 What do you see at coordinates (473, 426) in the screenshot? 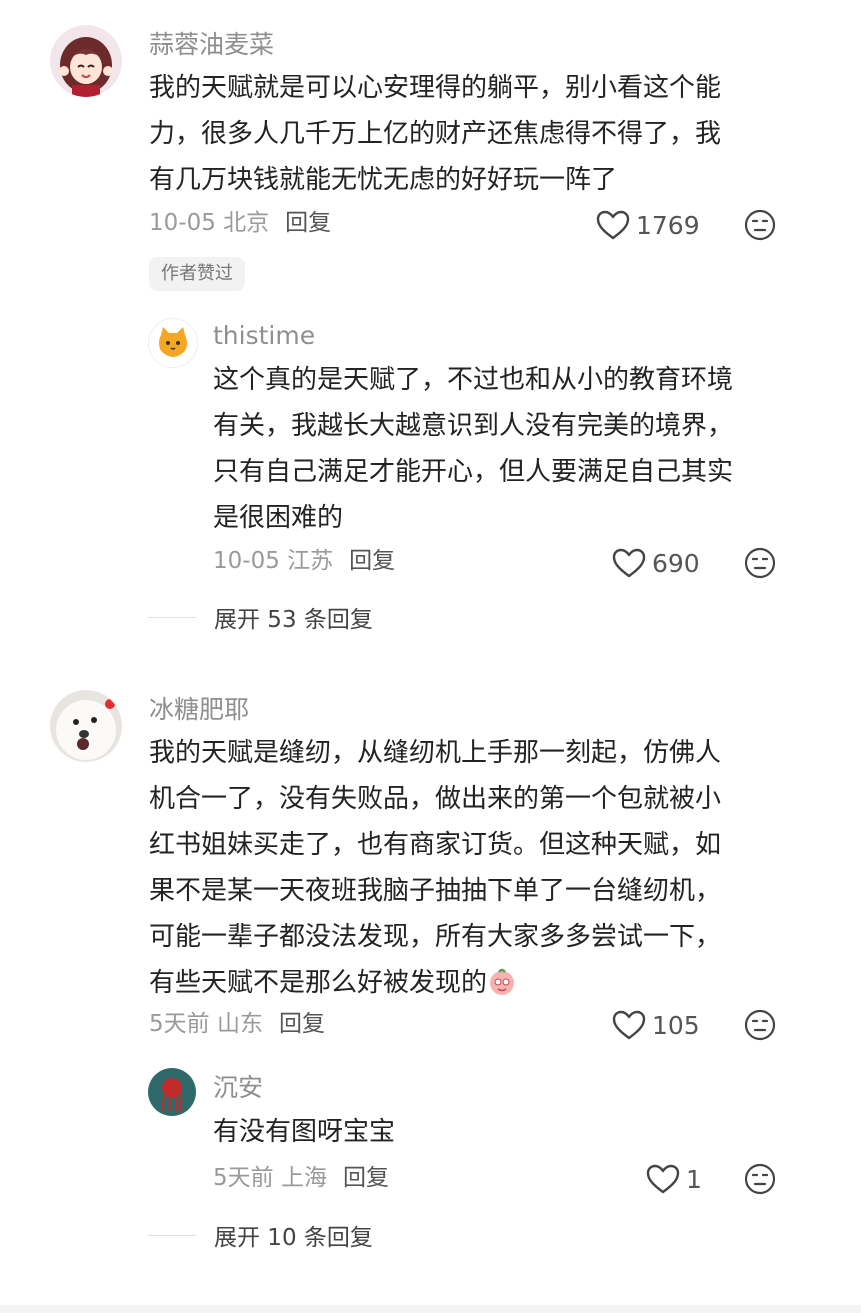
I see `reply-line: 有关，我越长大越意识到人没有完美的境界，` at bounding box center [473, 426].